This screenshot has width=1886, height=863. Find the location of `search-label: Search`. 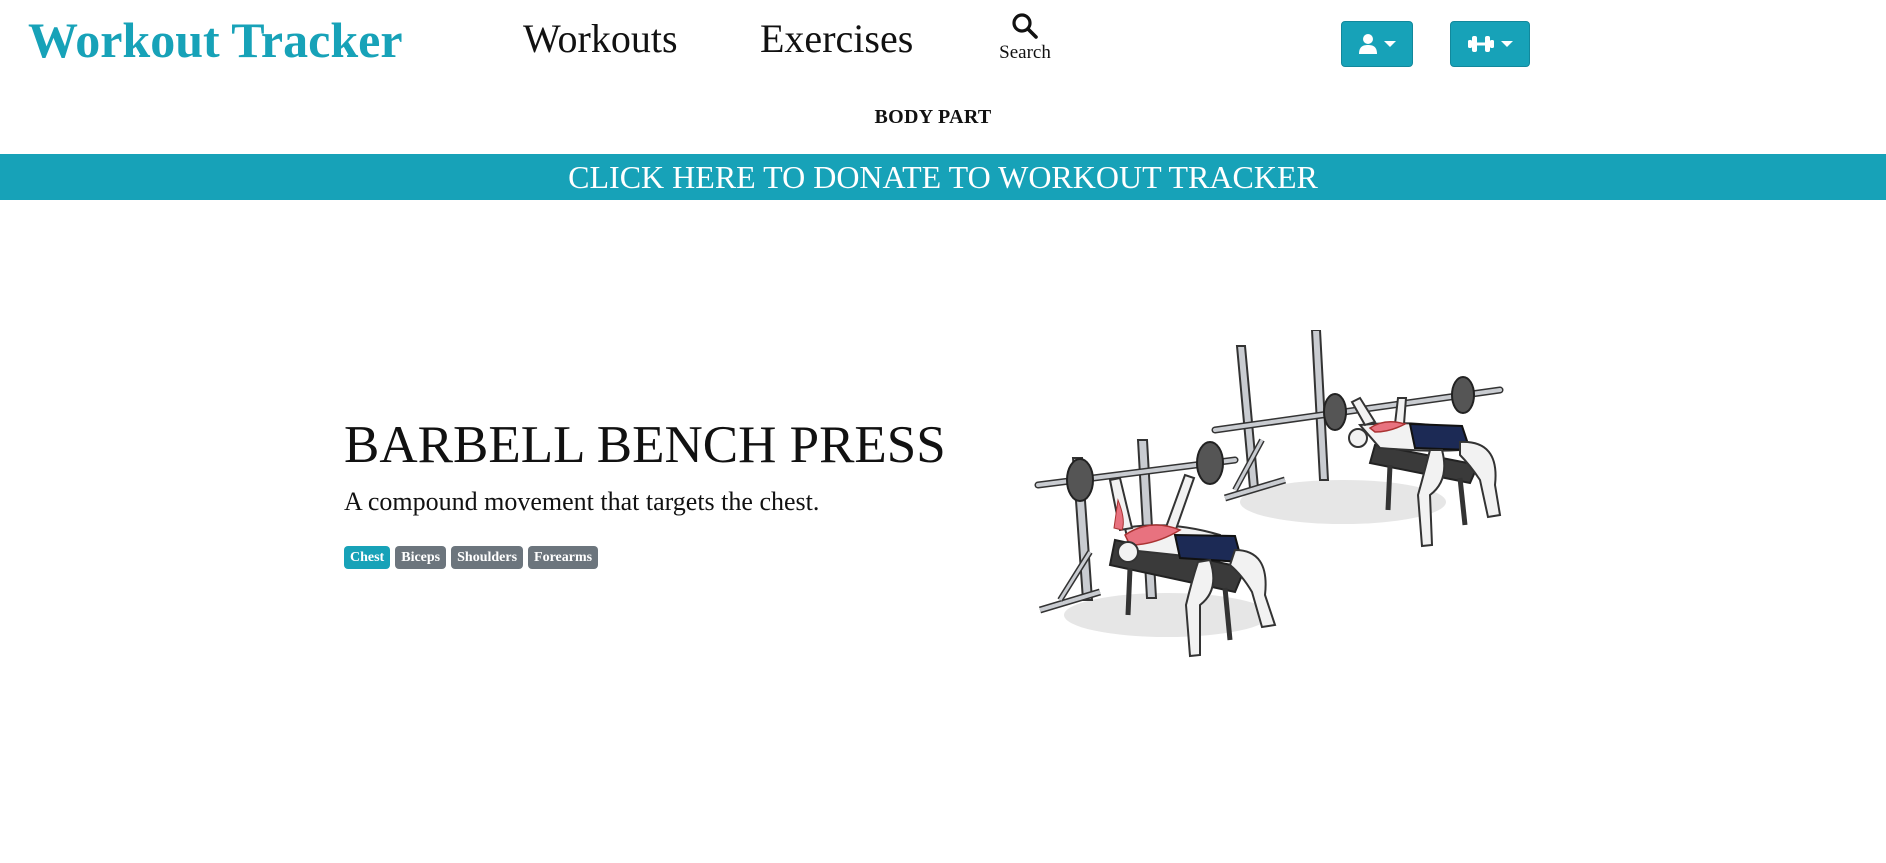

search-label: Search is located at coordinates (1025, 52).